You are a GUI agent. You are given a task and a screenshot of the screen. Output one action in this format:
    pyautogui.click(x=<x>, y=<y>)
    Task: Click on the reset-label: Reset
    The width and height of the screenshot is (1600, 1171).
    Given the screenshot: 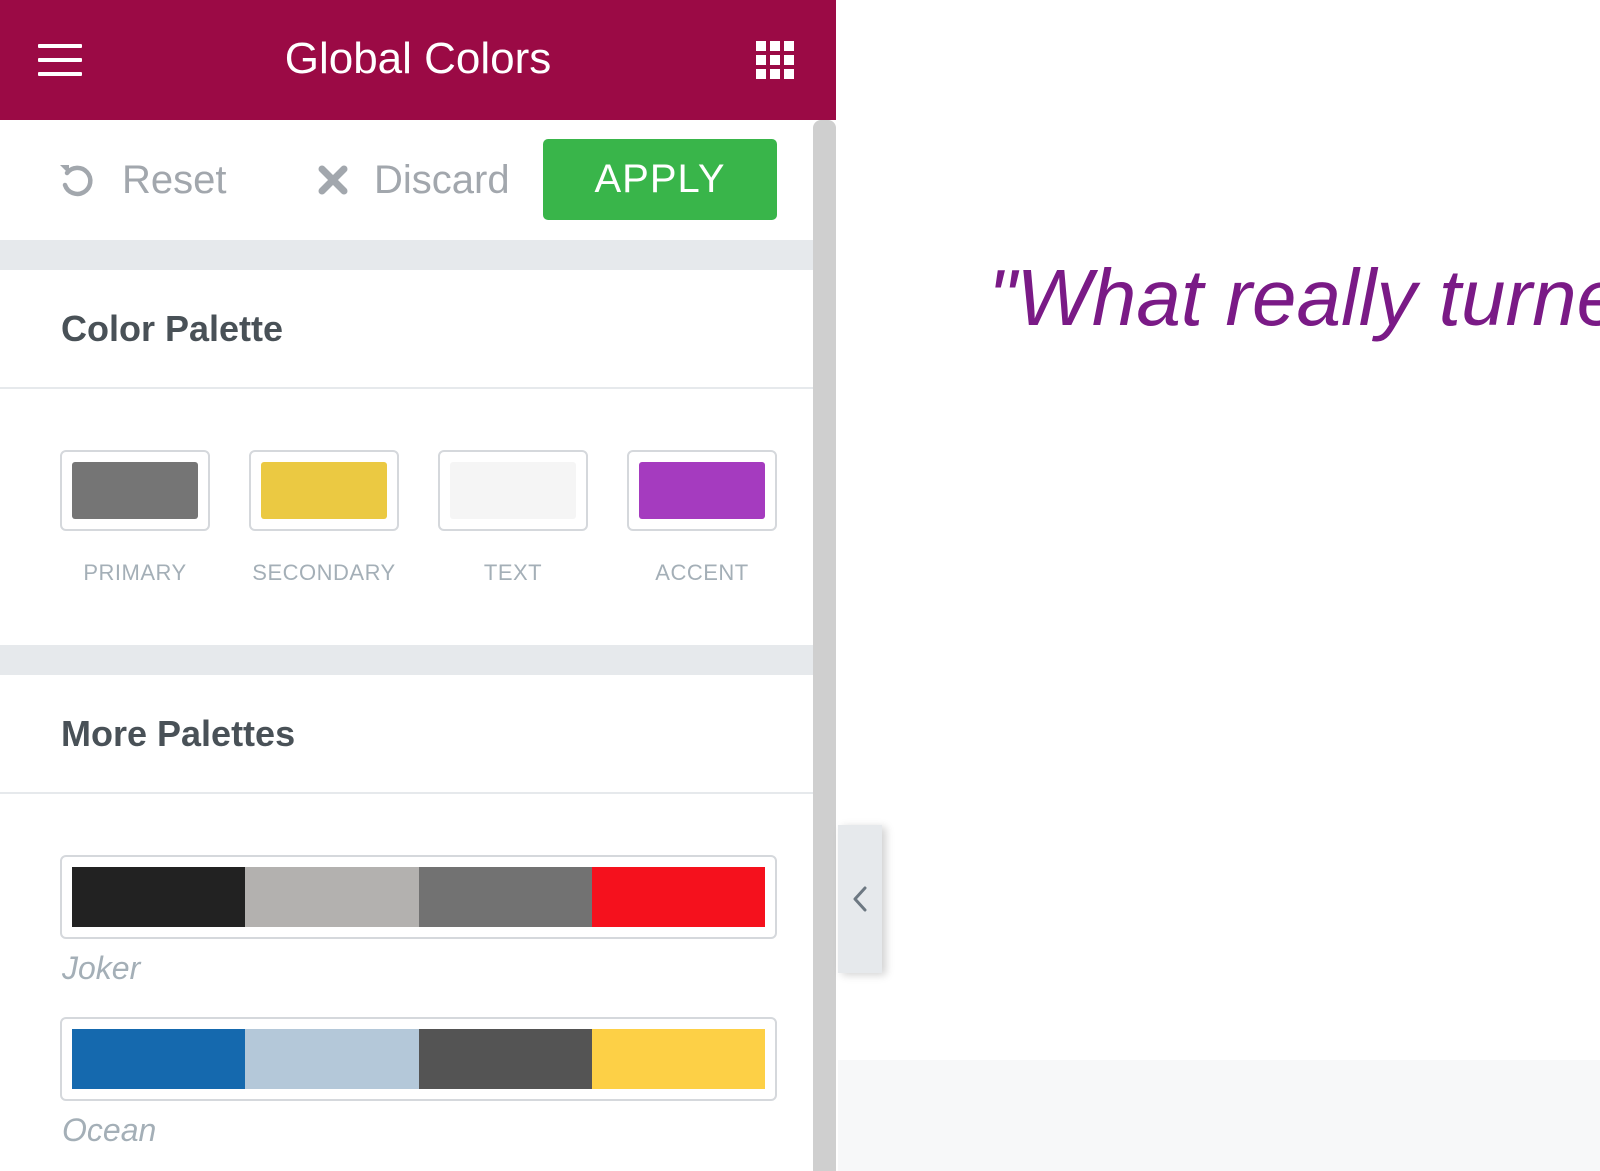 What is the action you would take?
    pyautogui.click(x=174, y=179)
    